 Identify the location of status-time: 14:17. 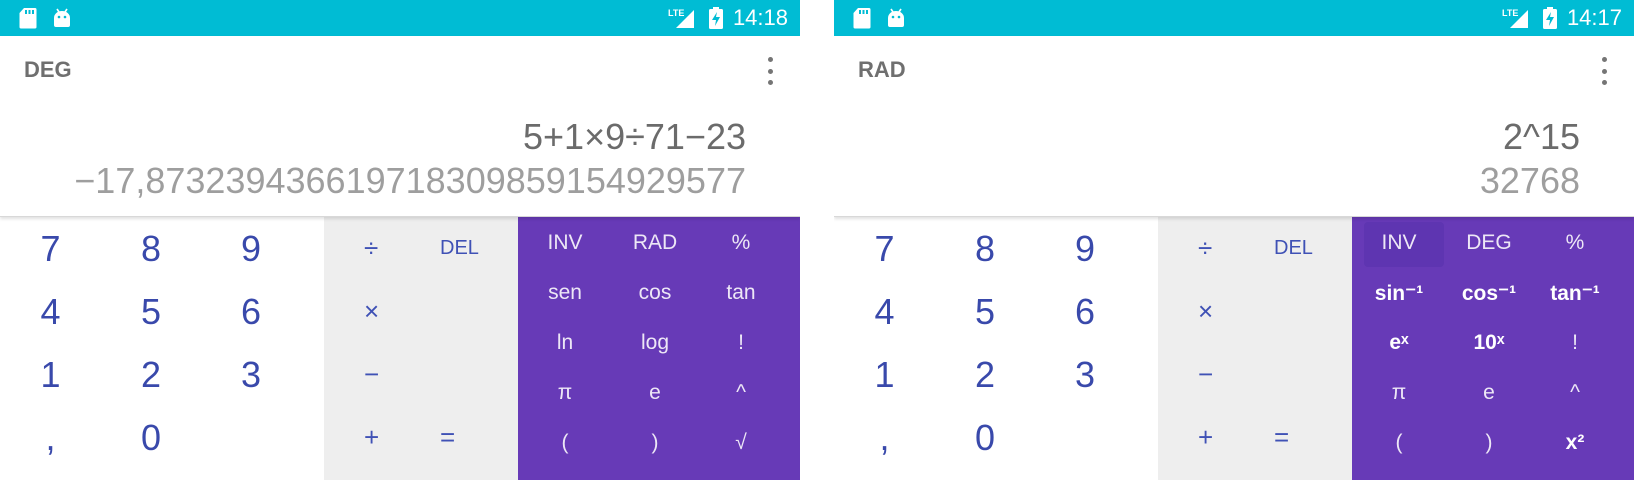
(1594, 17).